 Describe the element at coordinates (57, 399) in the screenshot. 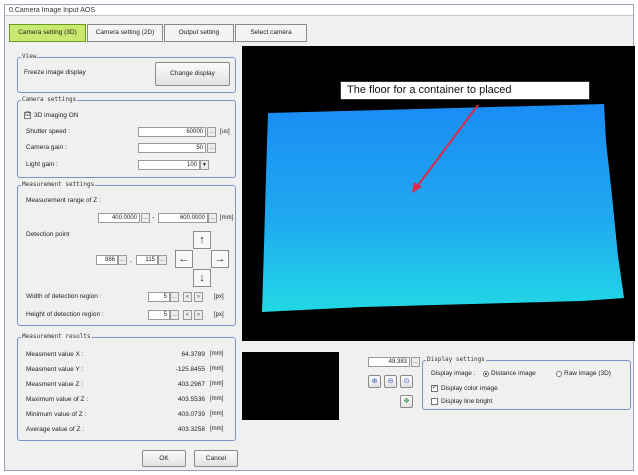

I see `result-label: Maximum value of Z :` at that location.